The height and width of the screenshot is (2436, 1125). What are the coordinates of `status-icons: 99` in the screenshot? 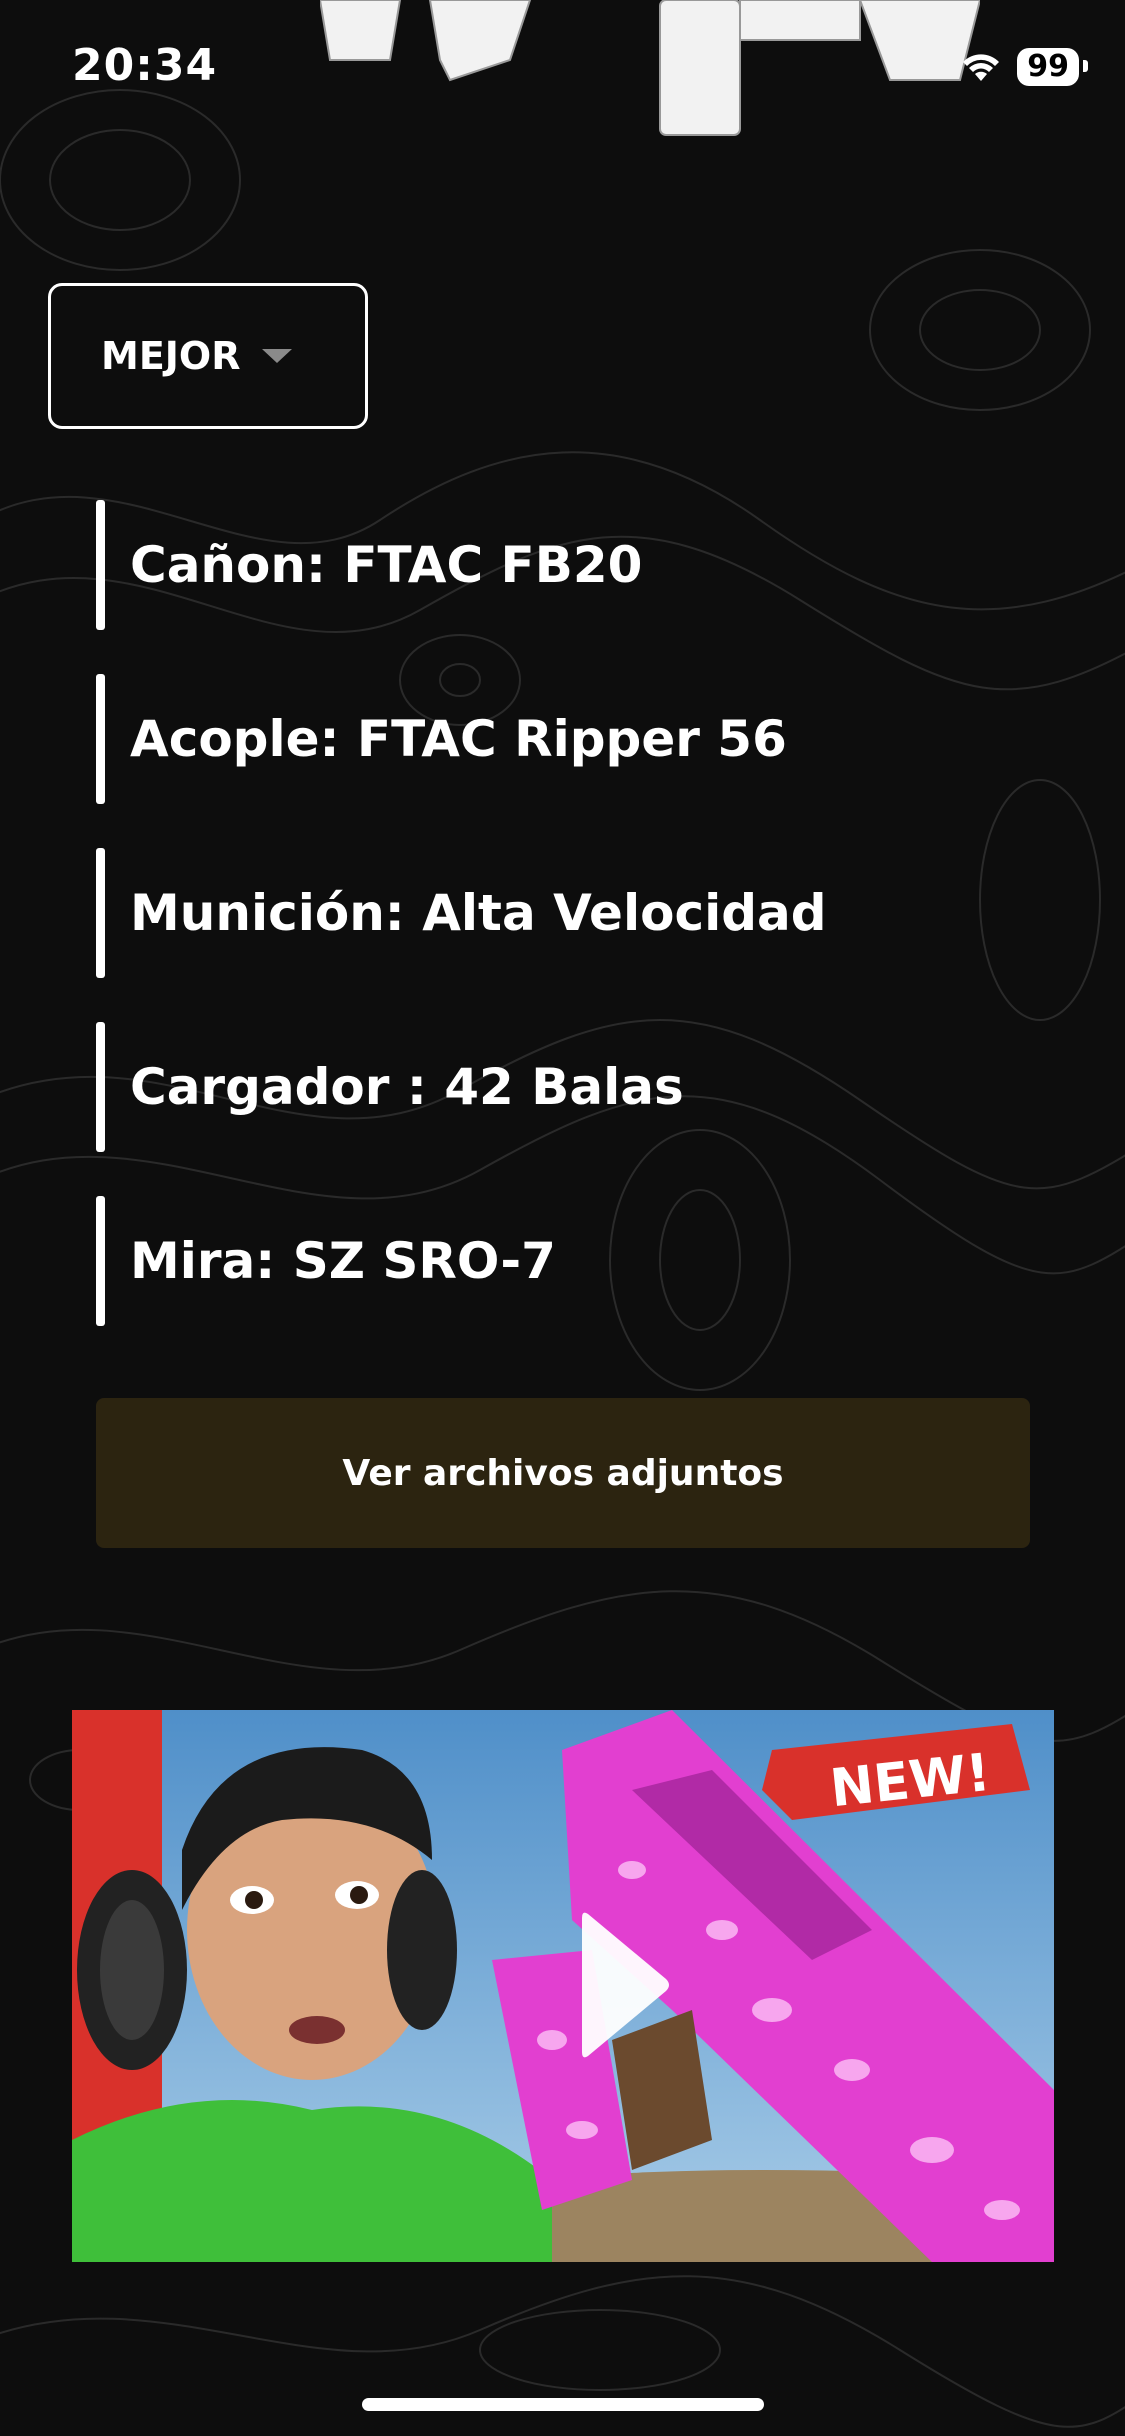 It's located at (1024, 67).